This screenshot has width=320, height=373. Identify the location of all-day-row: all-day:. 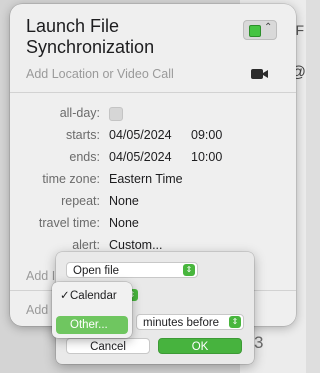
(153, 113).